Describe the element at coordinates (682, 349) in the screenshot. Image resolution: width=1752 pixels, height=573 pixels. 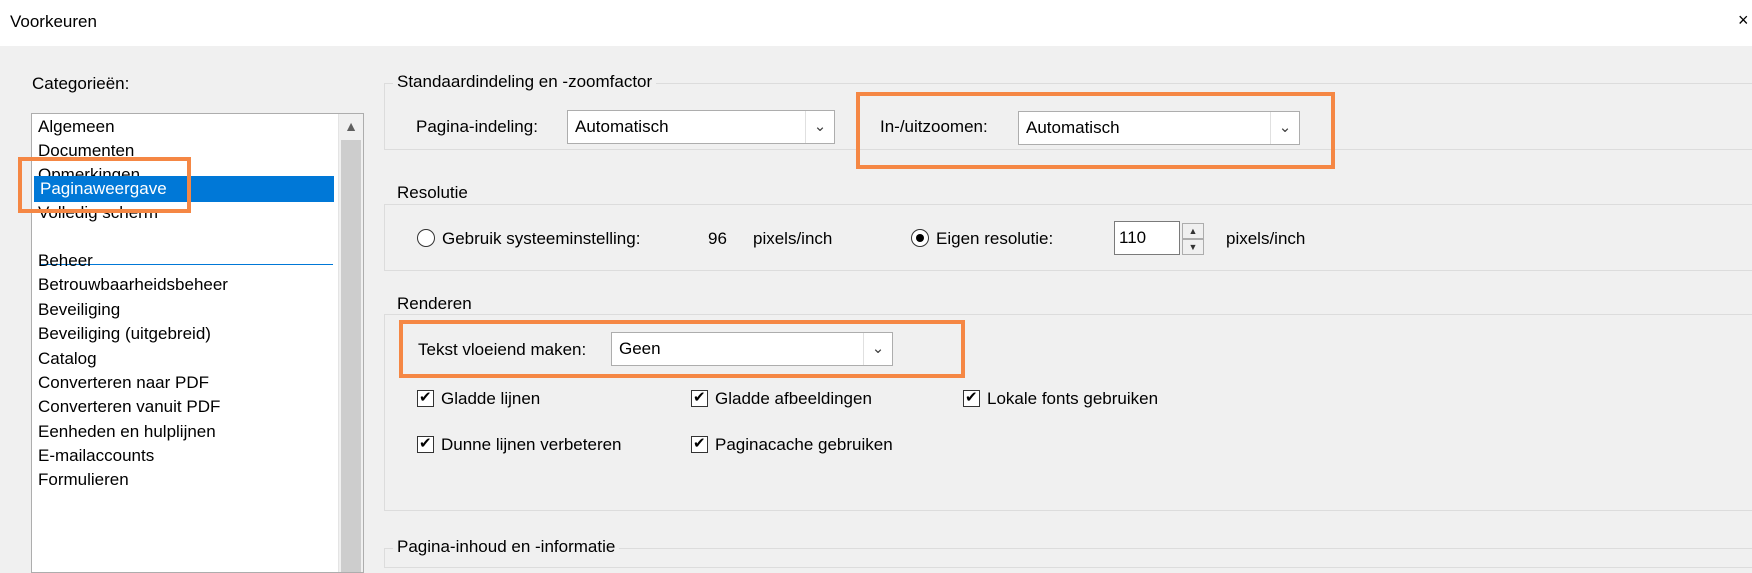
I see `highlight-smooth-text` at that location.